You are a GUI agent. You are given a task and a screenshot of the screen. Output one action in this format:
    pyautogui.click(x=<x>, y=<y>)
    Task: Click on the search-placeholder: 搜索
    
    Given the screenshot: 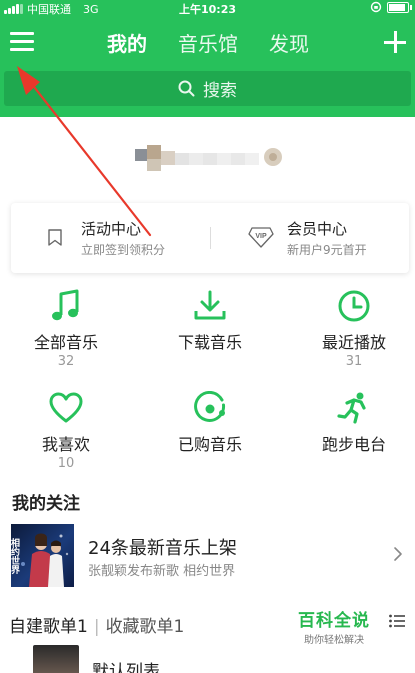 What is the action you would take?
    pyautogui.click(x=220, y=91)
    